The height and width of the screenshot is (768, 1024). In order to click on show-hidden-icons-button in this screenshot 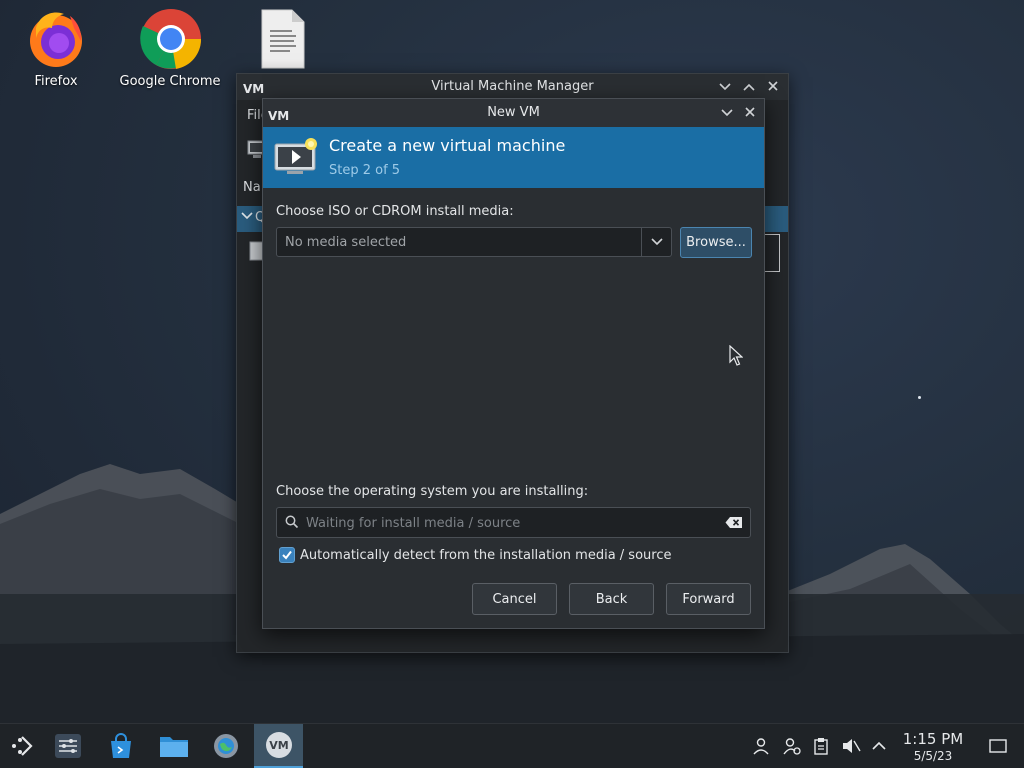, I will do `click(879, 746)`.